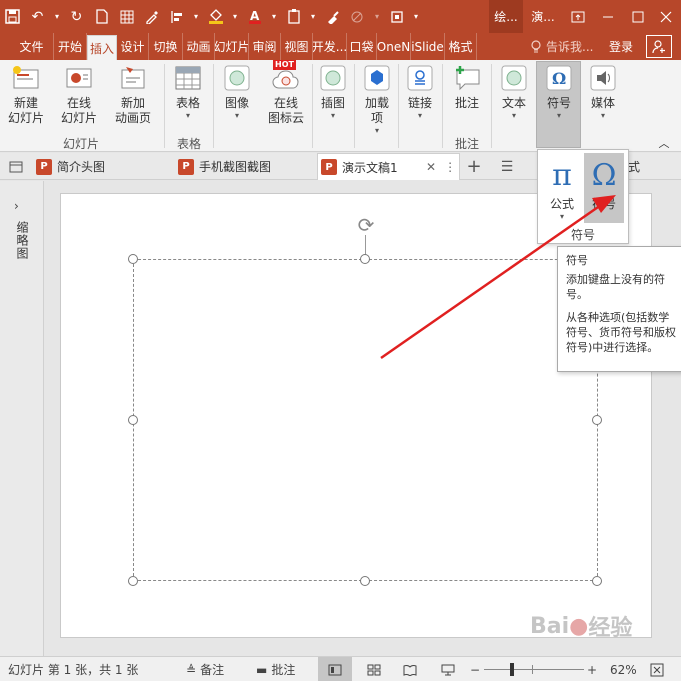 Image resolution: width=681 pixels, height=681 pixels. I want to click on zoom-slider-thumb, so click(512, 669).